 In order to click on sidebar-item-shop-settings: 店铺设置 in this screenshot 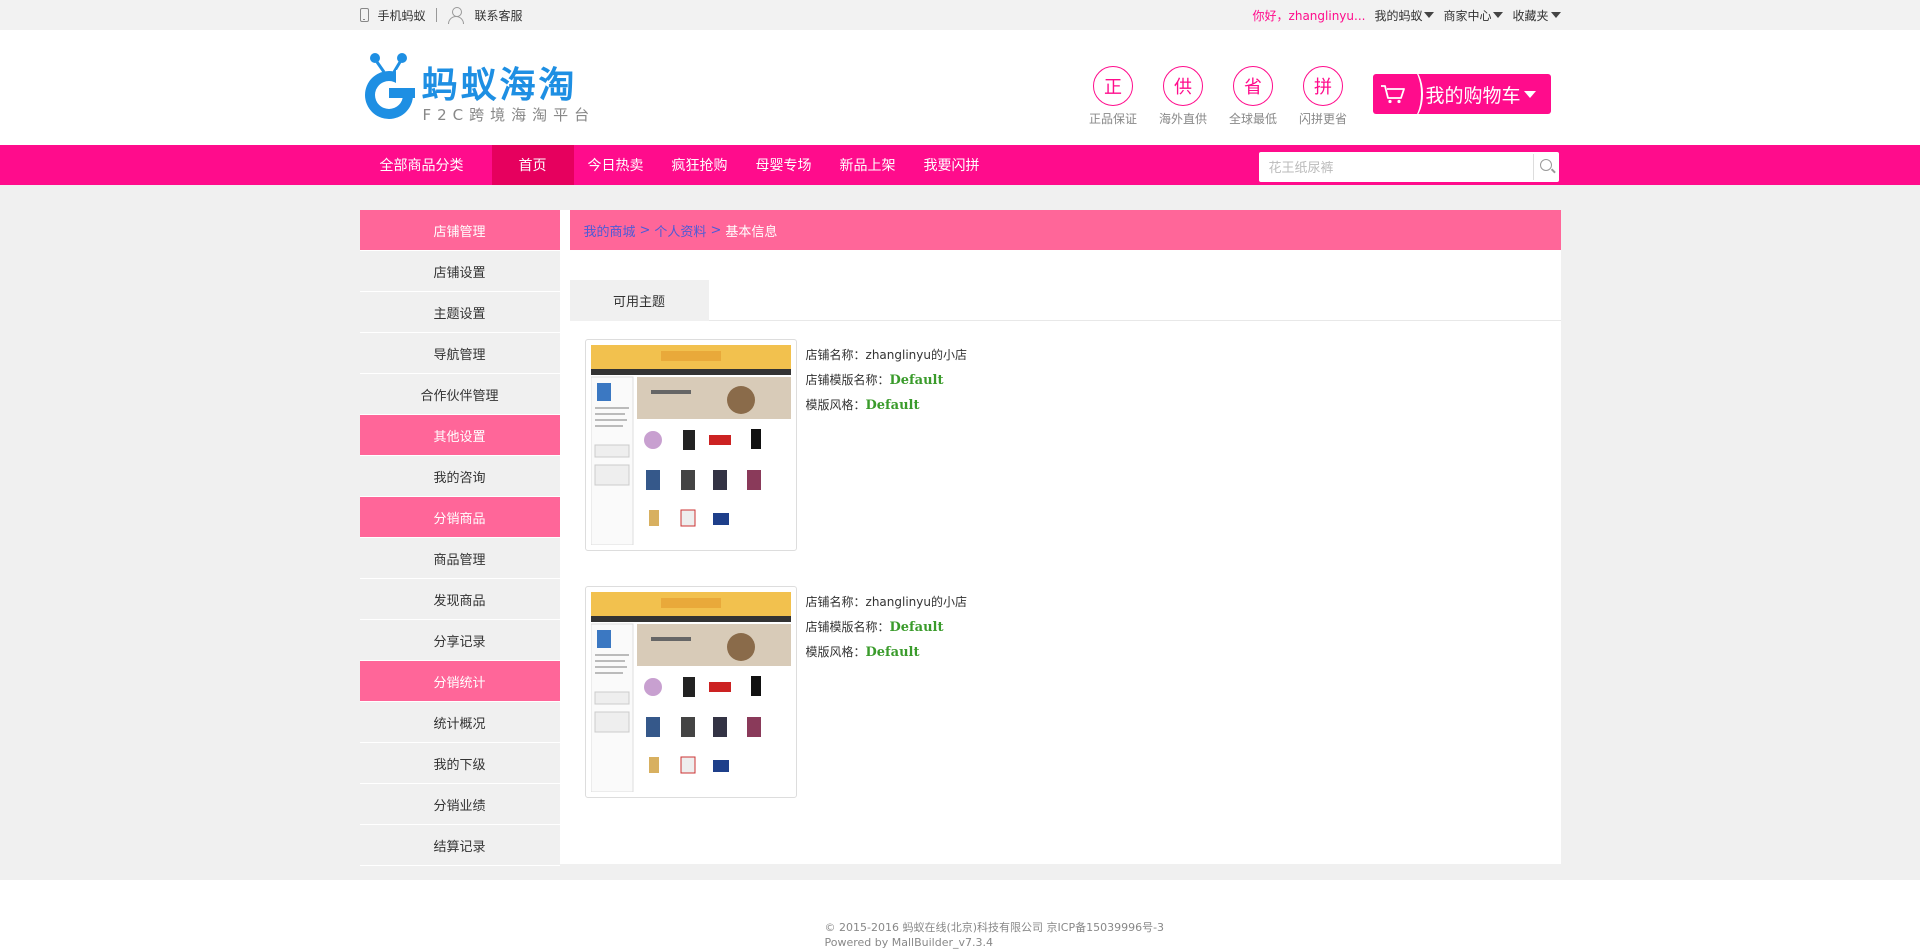, I will do `click(459, 271)`.